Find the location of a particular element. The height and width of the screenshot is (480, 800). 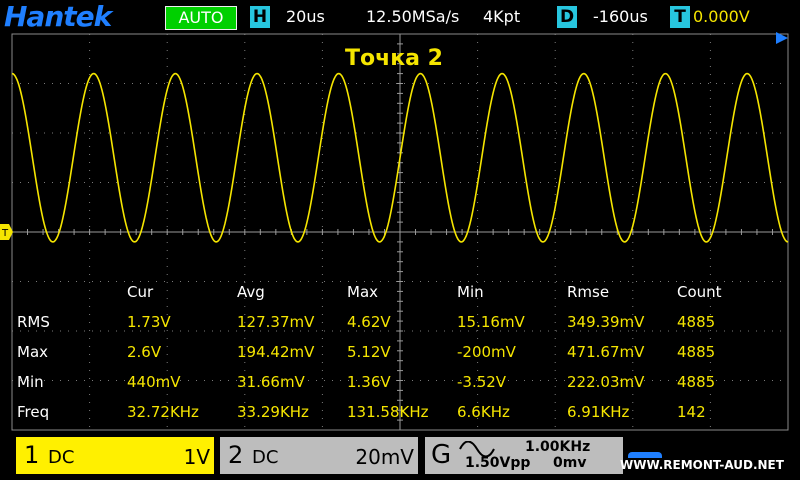

measurement-cell: 6.6KHz is located at coordinates (483, 412).